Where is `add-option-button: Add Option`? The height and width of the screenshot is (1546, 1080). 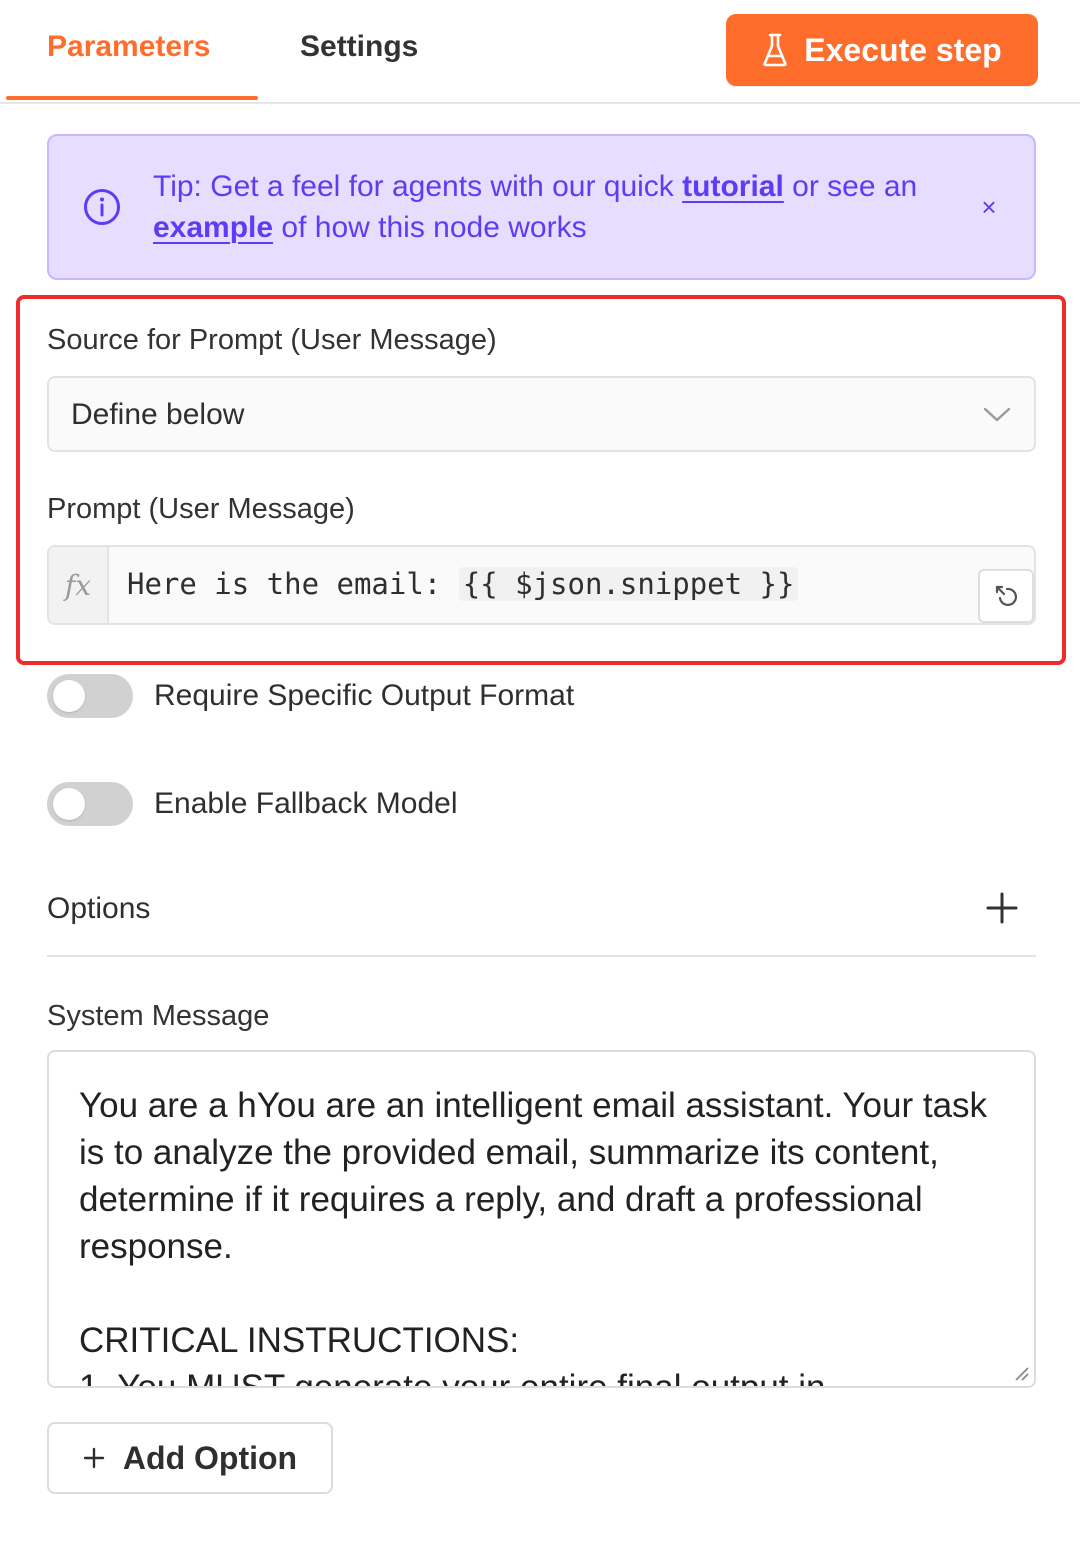 add-option-button: Add Option is located at coordinates (190, 1458).